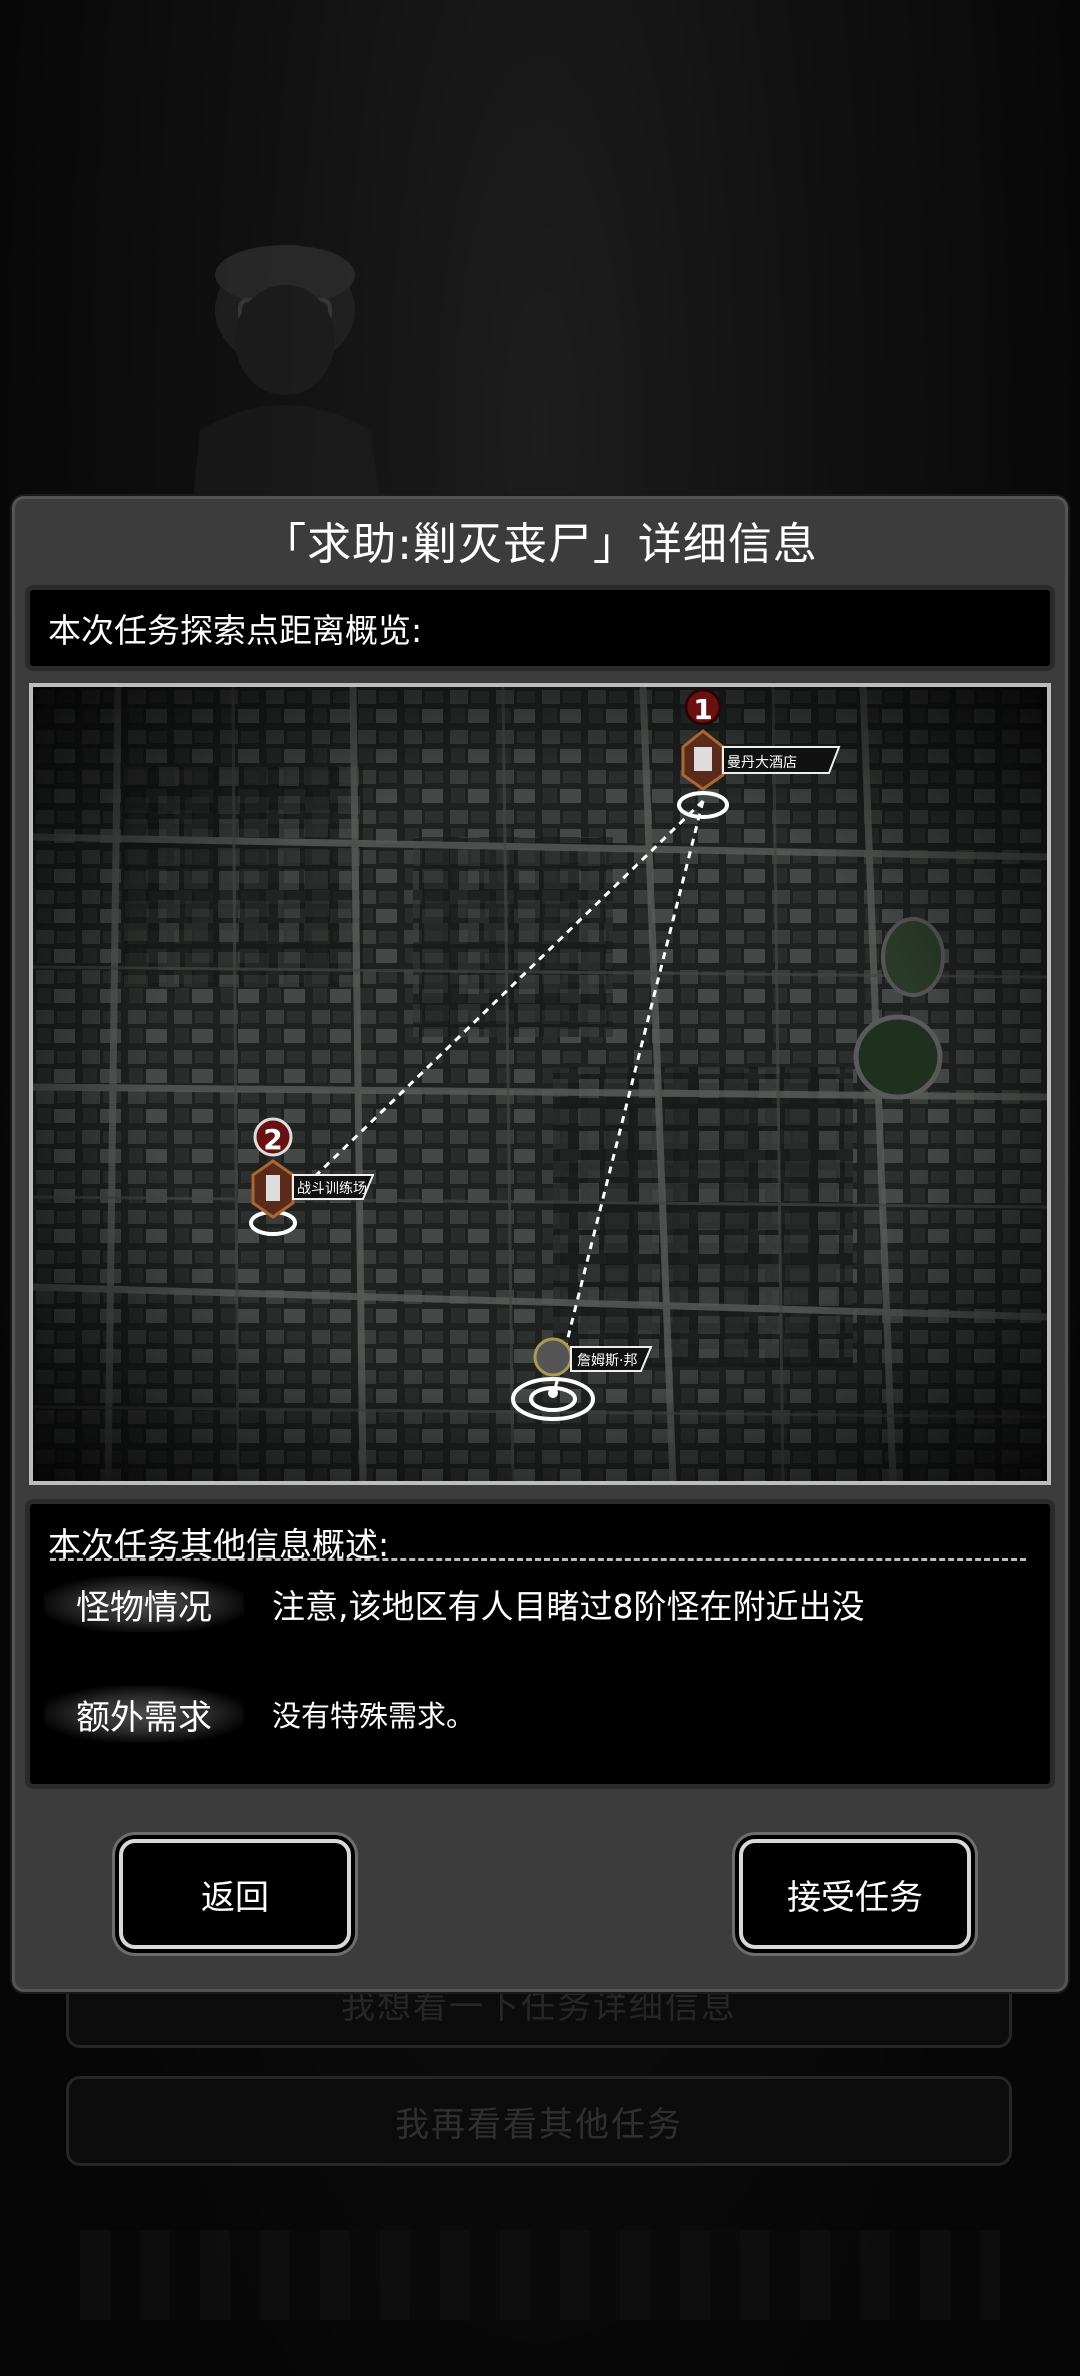 The height and width of the screenshot is (2376, 1080). What do you see at coordinates (235, 1894) in the screenshot?
I see `back-button: 返回` at bounding box center [235, 1894].